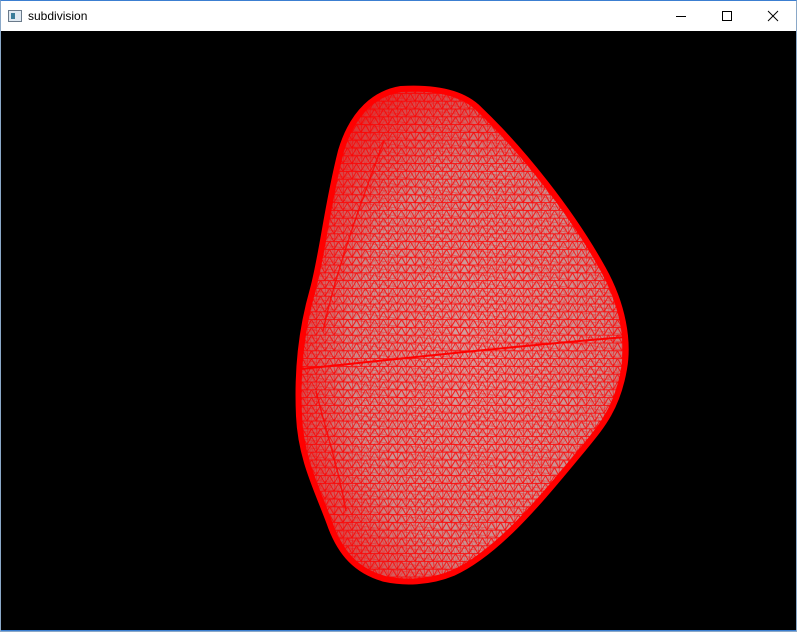 Image resolution: width=797 pixels, height=632 pixels. I want to click on maximize-button, so click(727, 16).